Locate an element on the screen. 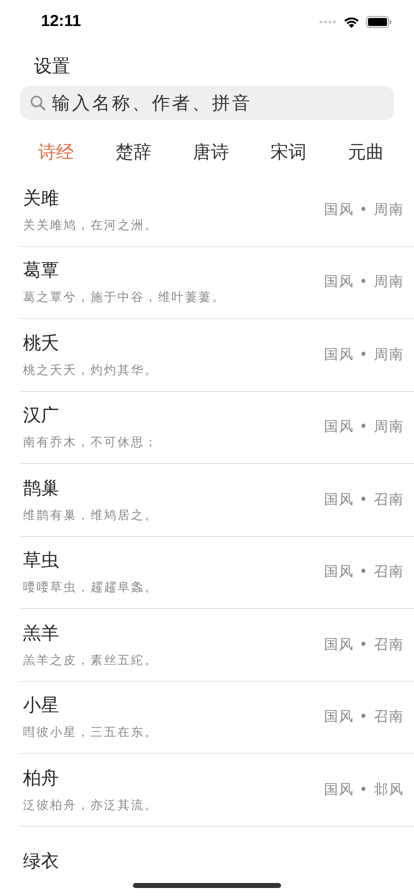 The image size is (414, 896). poem-first-line: 泛彼柏舟，亦泛其流。 is located at coordinates (90, 804).